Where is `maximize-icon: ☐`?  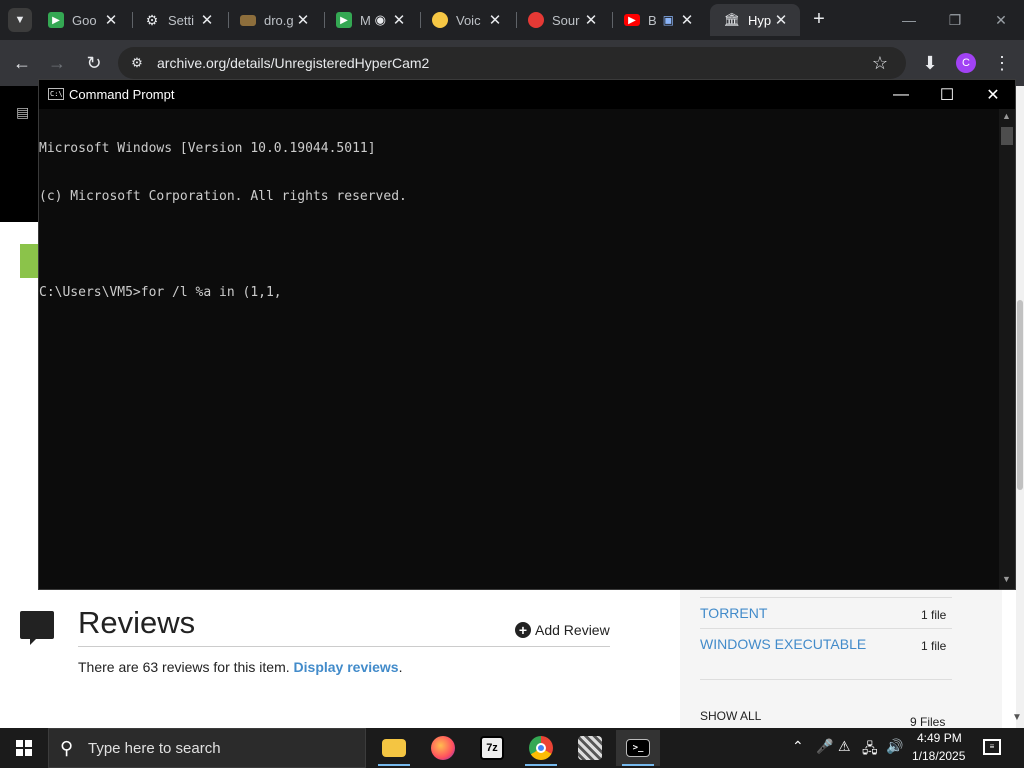
maximize-icon: ☐ is located at coordinates (947, 95).